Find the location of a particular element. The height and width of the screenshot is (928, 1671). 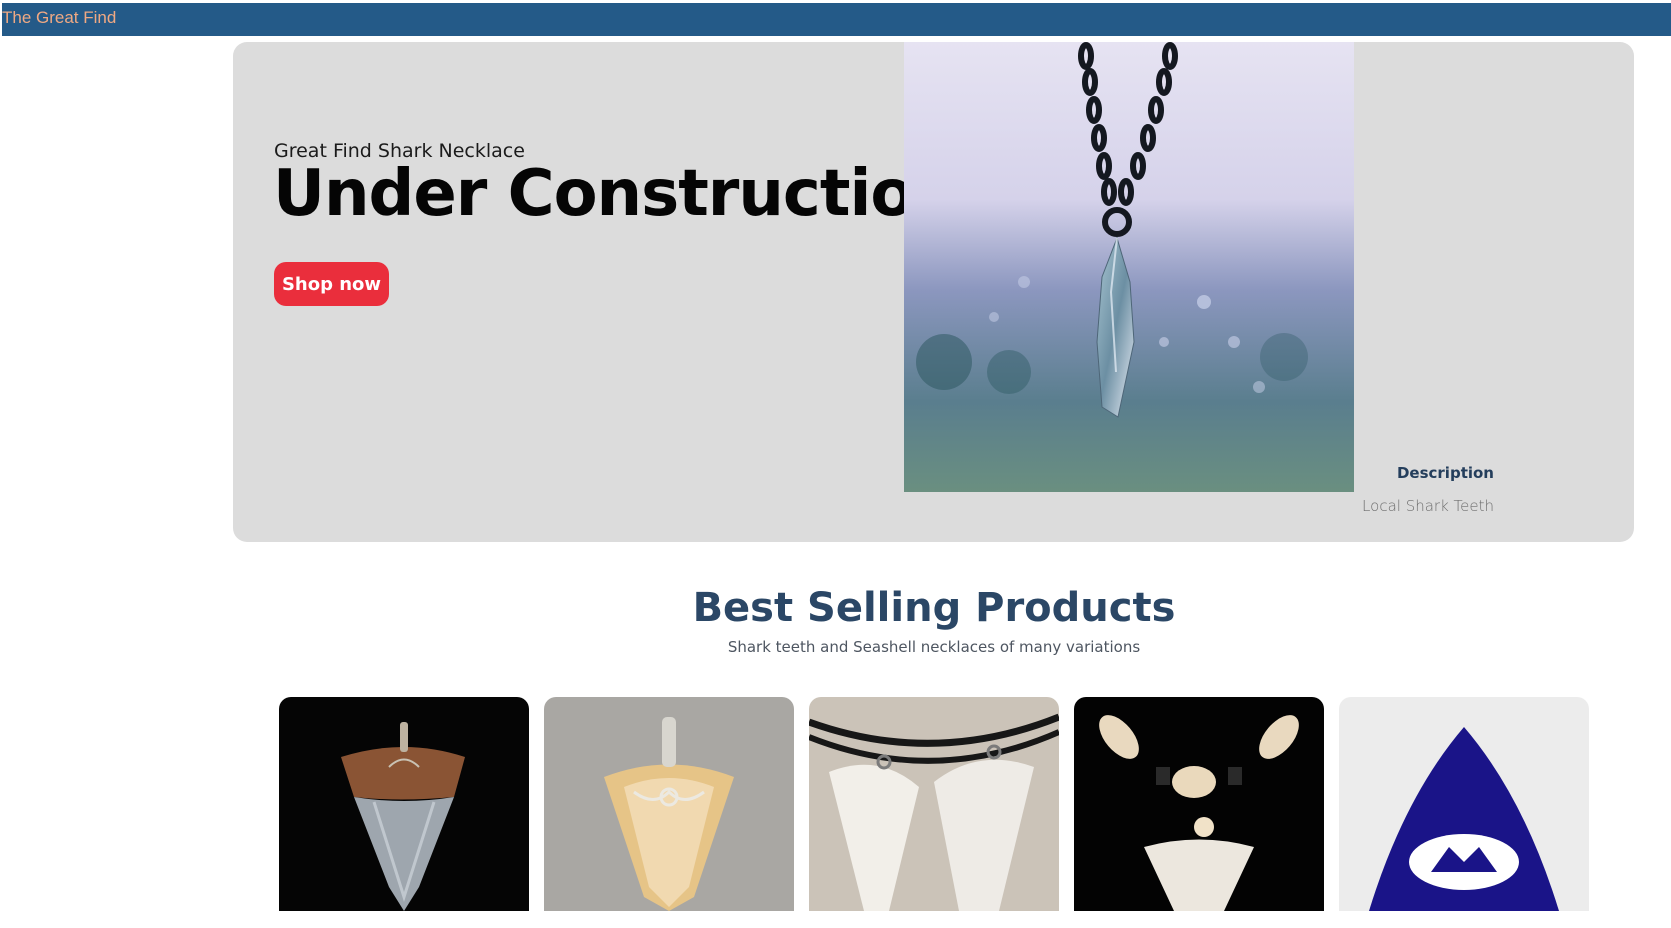

description-text: Local Shark Teeth is located at coordinates (1428, 506).